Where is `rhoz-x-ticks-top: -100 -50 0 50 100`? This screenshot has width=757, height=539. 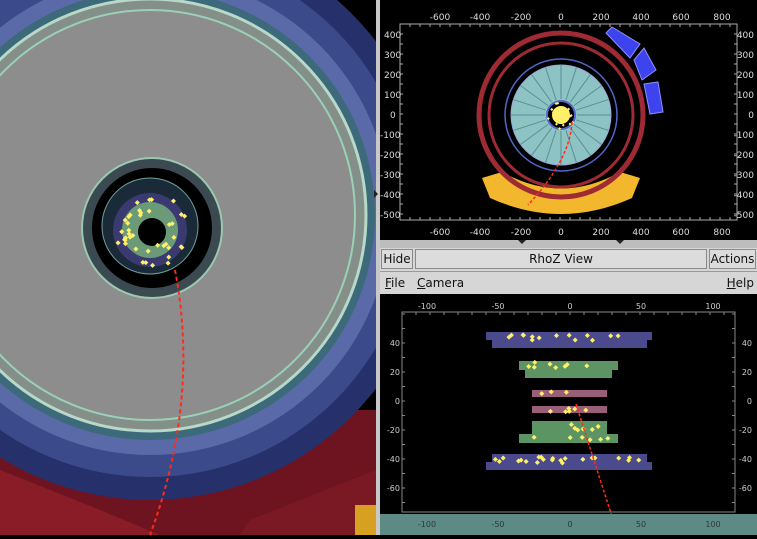 rhoz-x-ticks-top: -100 -50 0 50 100 is located at coordinates (569, 306).